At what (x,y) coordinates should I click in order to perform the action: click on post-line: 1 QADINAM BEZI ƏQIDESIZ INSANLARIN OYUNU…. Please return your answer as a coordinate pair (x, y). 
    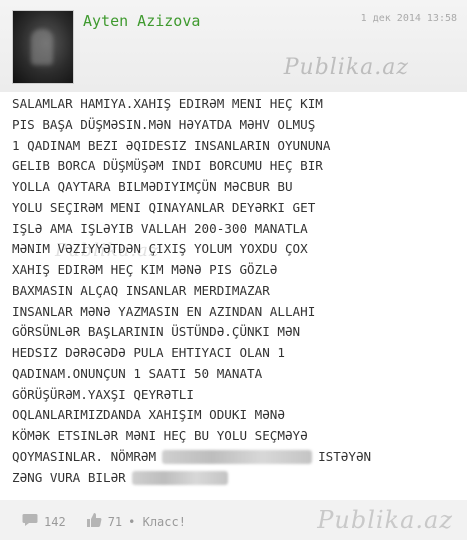
    Looking at the image, I should click on (171, 145).